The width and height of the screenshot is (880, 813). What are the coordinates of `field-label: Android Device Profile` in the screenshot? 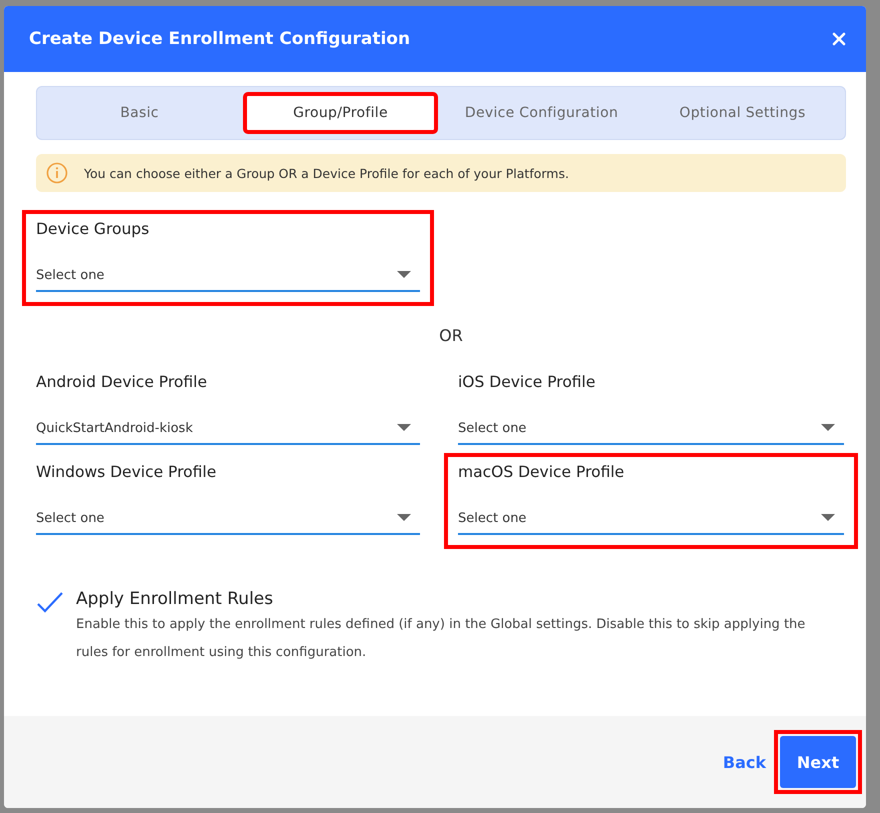 It's located at (122, 382).